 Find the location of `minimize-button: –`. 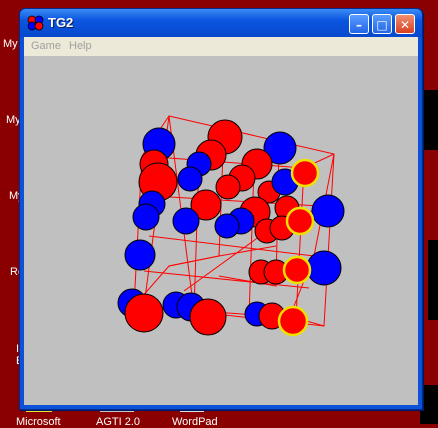

minimize-button: – is located at coordinates (359, 24).